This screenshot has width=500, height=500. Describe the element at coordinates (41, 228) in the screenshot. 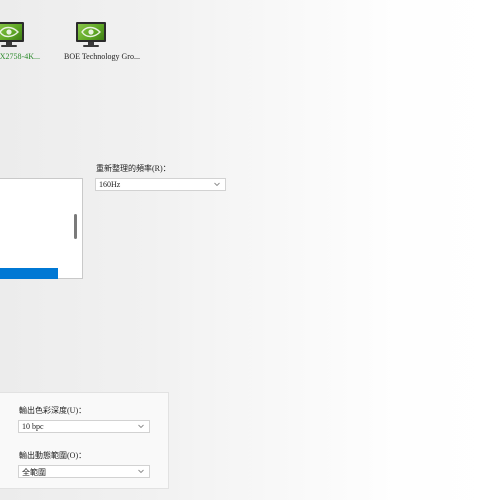

I see `resolution-list` at that location.